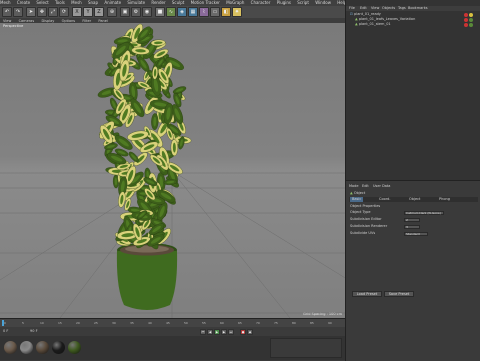 This screenshot has width=480, height=361. What do you see at coordinates (388, 8) in the screenshot?
I see `om-menu-item: Objects` at bounding box center [388, 8].